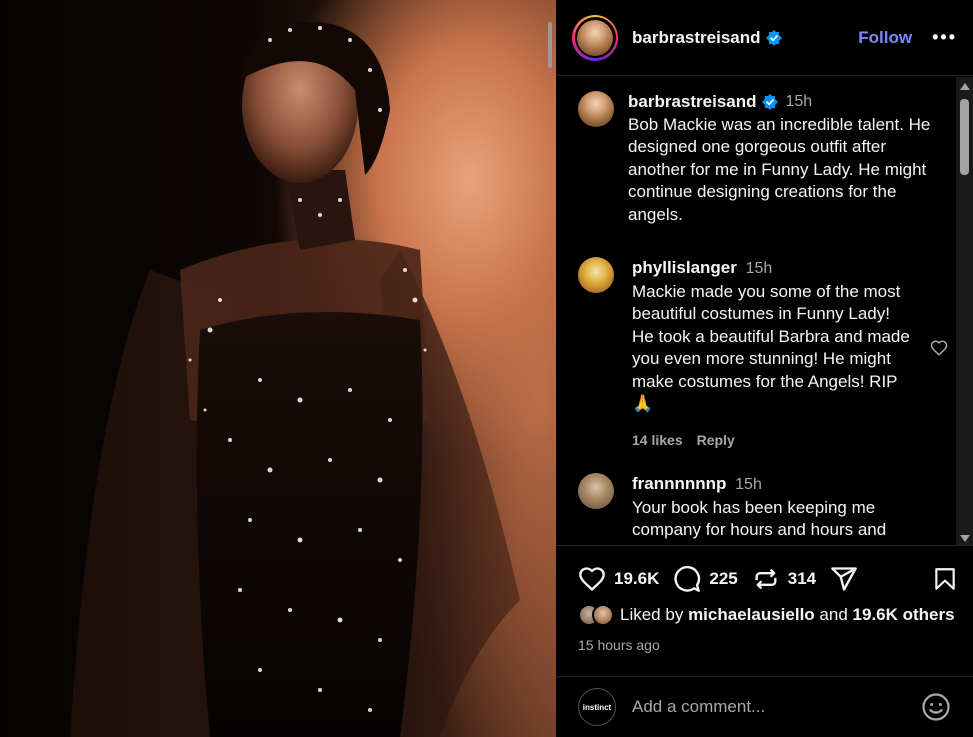 This screenshot has width=973, height=737. What do you see at coordinates (799, 102) in the screenshot?
I see `caption-time: 15h` at bounding box center [799, 102].